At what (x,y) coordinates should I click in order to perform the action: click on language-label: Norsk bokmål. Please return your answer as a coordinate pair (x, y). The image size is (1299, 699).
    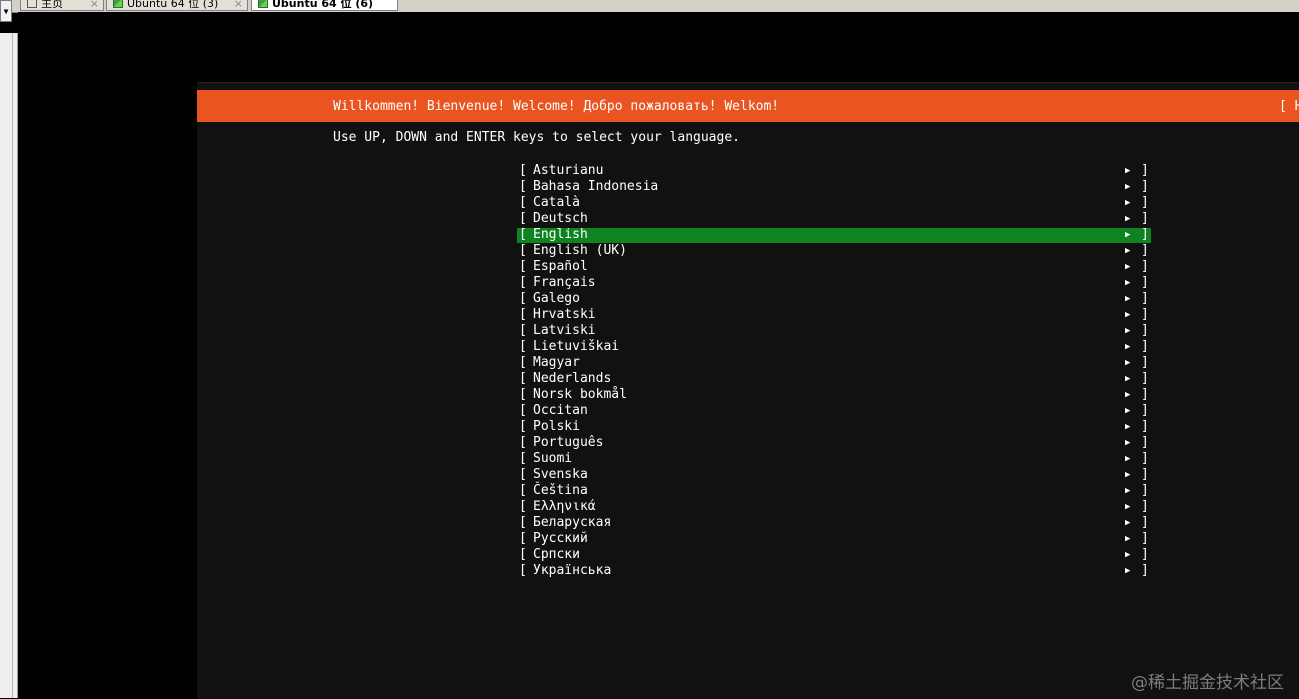
    Looking at the image, I should click on (580, 394).